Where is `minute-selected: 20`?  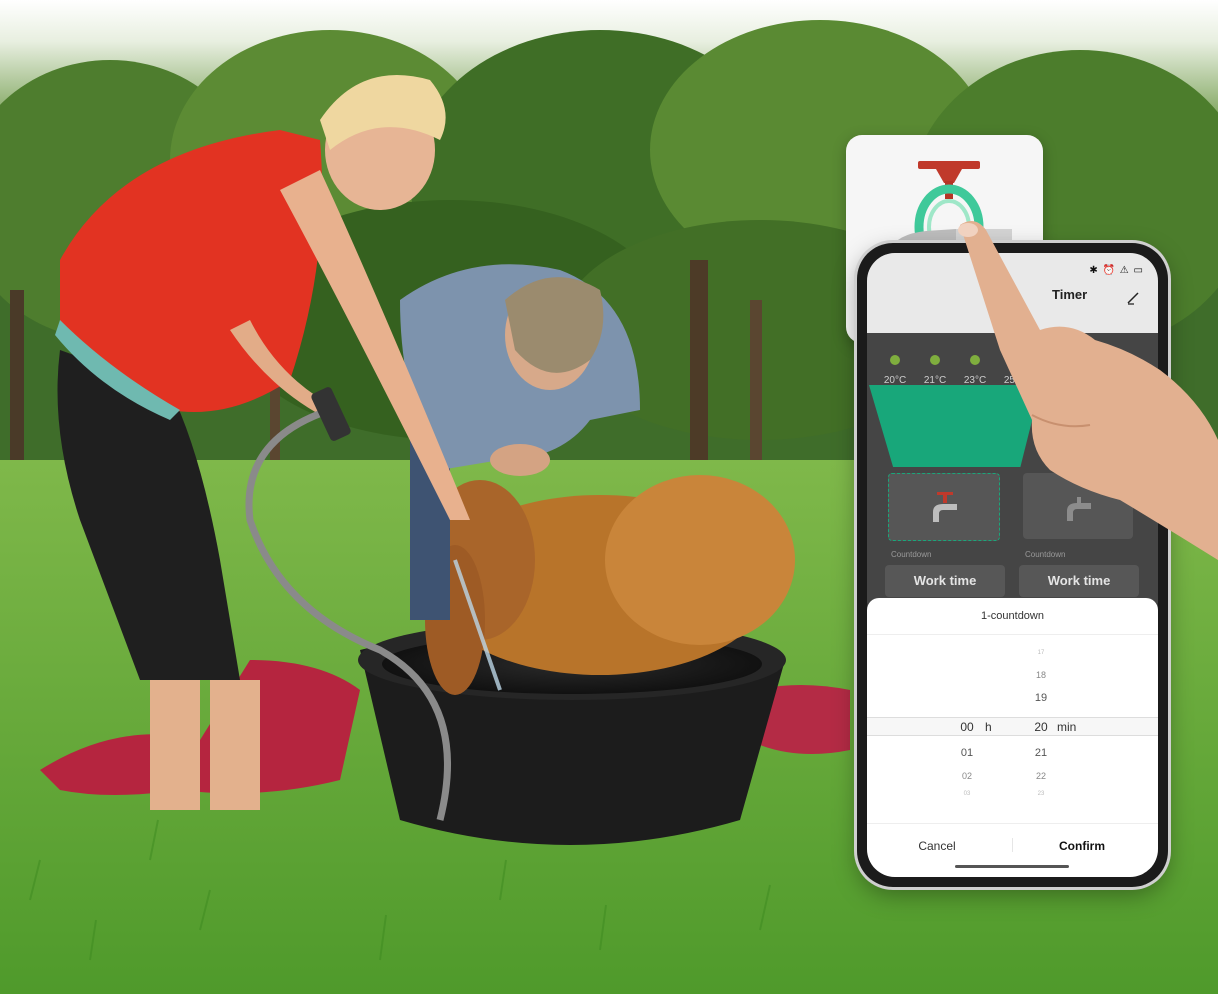 minute-selected: 20 is located at coordinates (1041, 727).